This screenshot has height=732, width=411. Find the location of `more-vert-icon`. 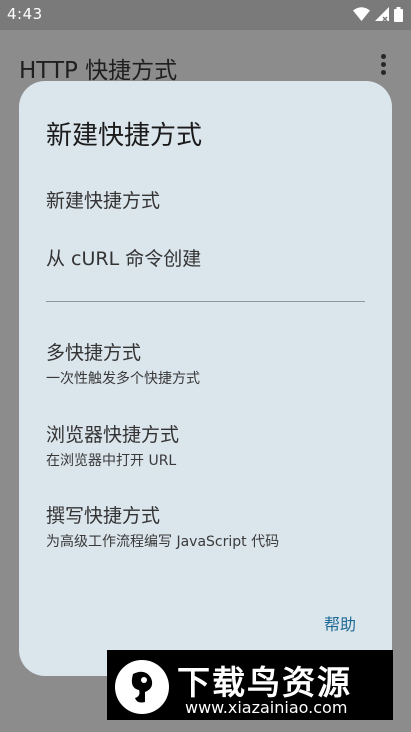

more-vert-icon is located at coordinates (383, 65).